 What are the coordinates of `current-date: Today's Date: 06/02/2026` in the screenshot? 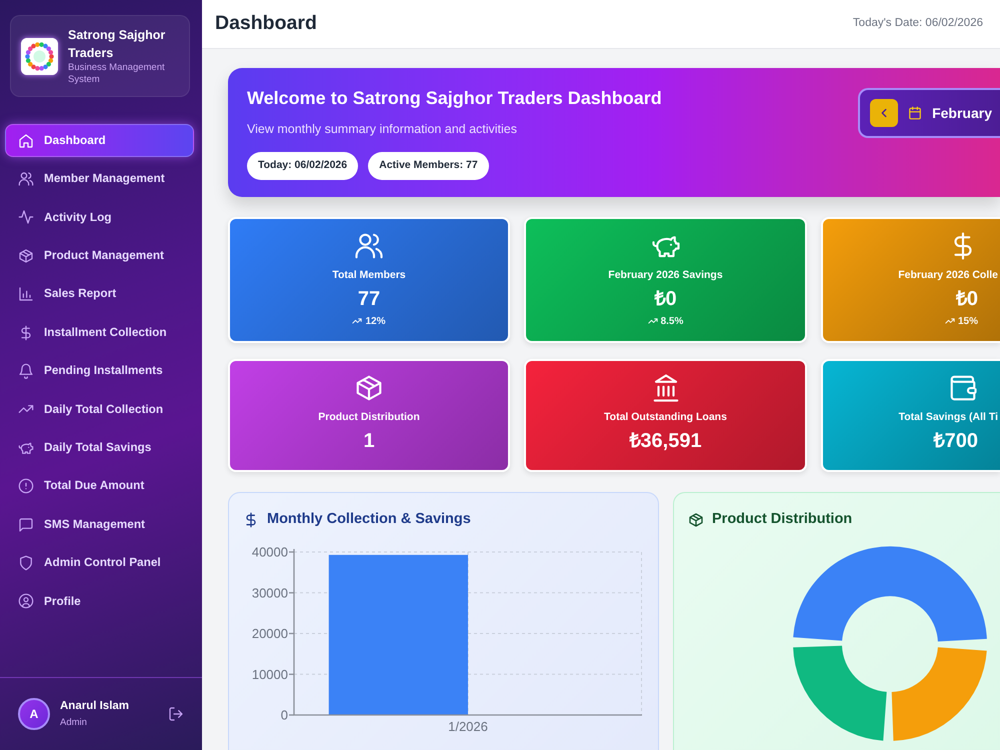 It's located at (917, 24).